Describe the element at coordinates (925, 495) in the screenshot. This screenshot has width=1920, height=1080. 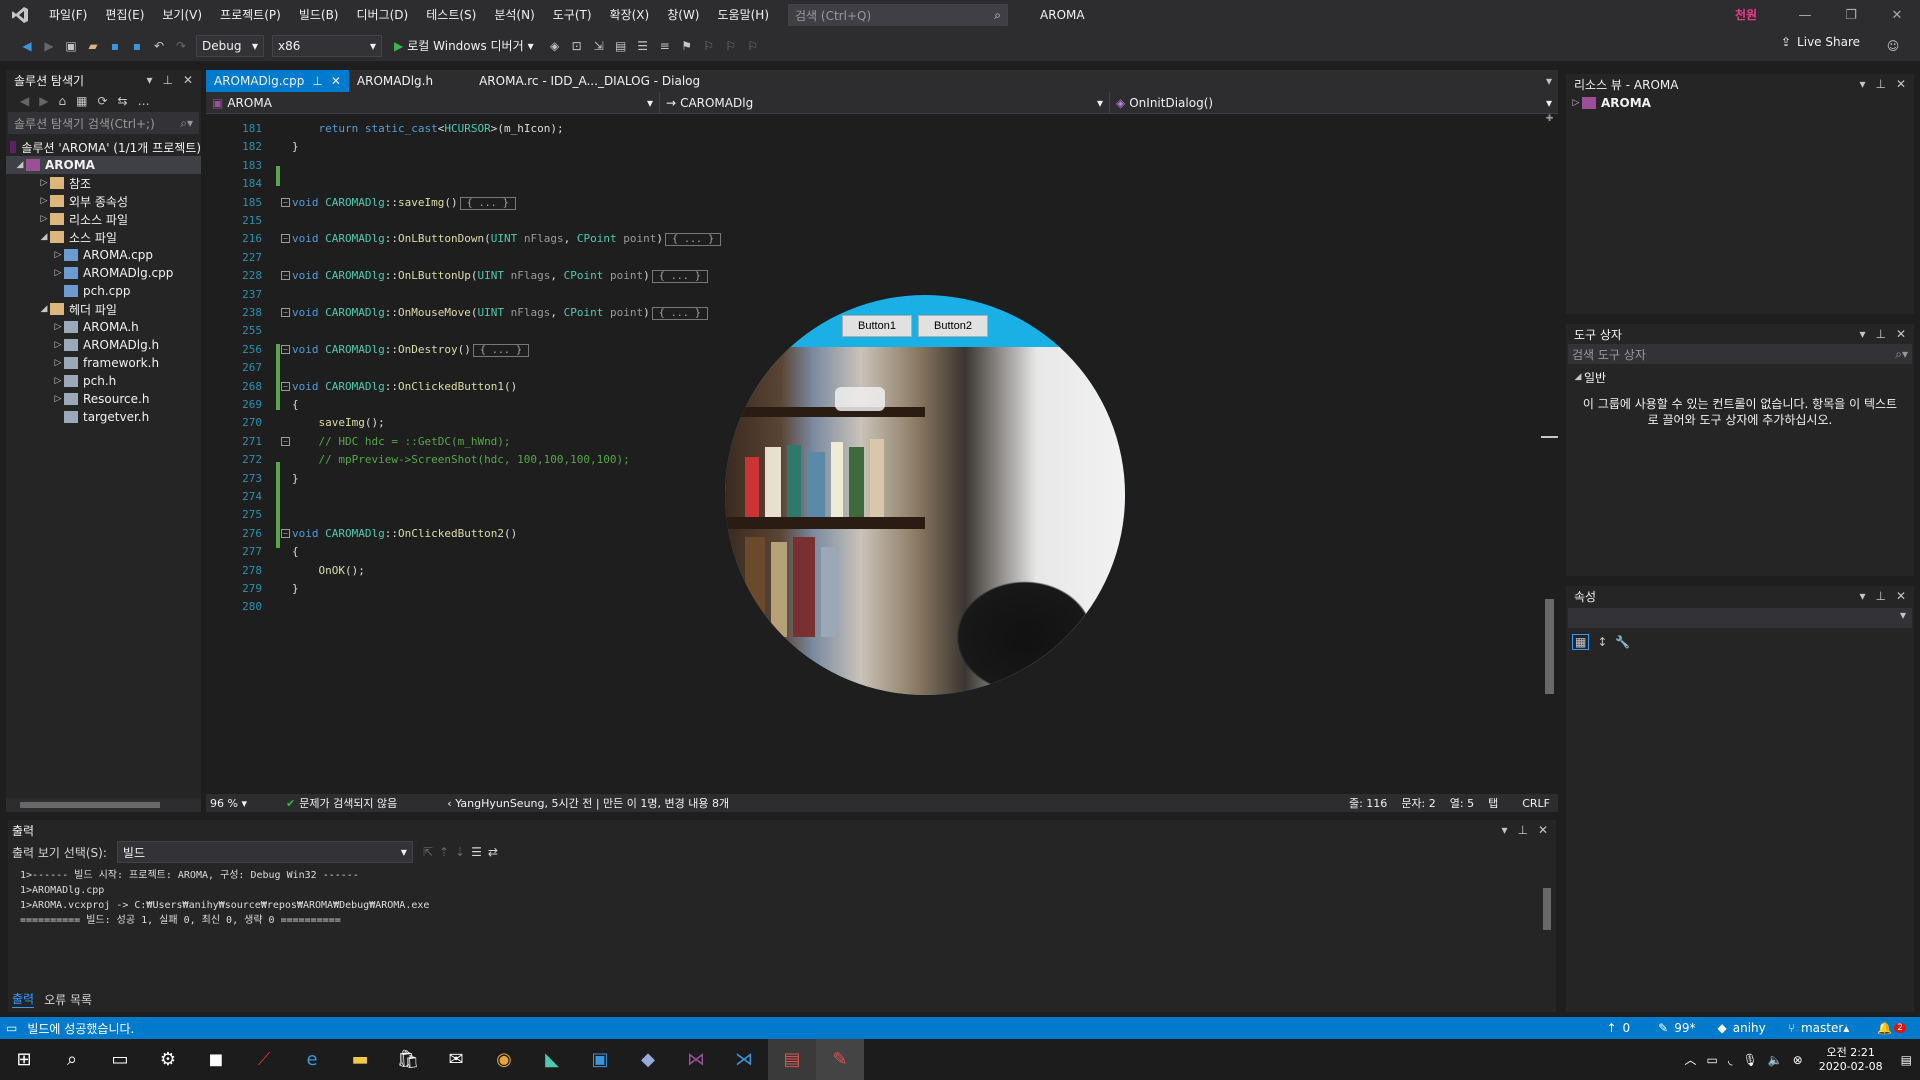
I see `running-app-dialog: Button1 Button2` at that location.